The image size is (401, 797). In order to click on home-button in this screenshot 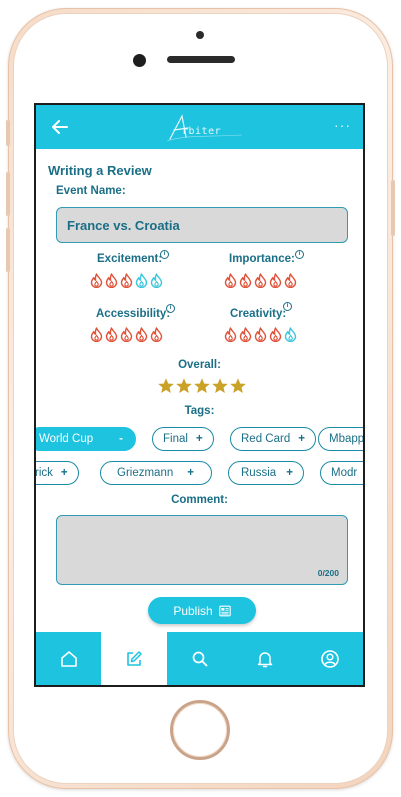, I will do `click(200, 730)`.